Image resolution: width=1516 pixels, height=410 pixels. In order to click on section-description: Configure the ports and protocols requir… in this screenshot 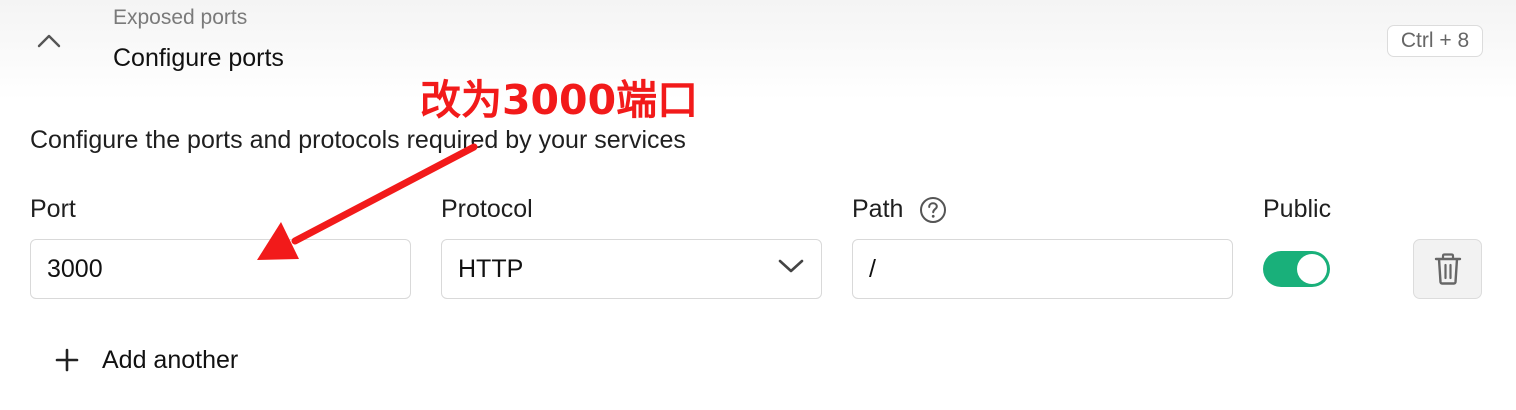, I will do `click(358, 140)`.